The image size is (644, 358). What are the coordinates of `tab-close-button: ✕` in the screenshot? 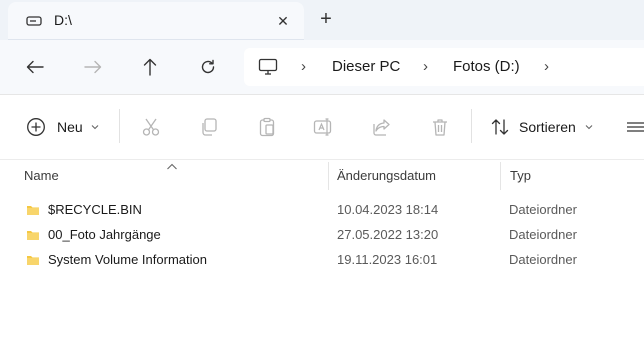 It's located at (283, 21).